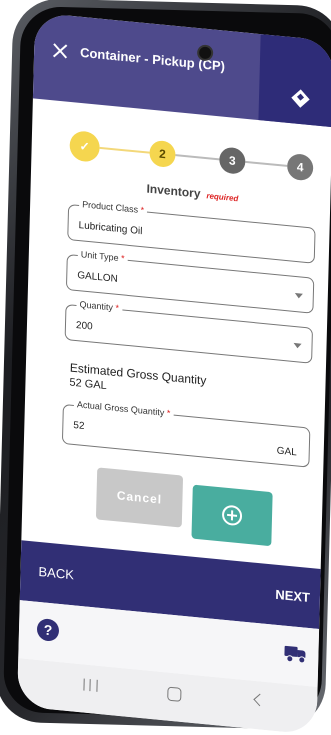 The height and width of the screenshot is (735, 331). I want to click on next-button: NEXT, so click(292, 596).